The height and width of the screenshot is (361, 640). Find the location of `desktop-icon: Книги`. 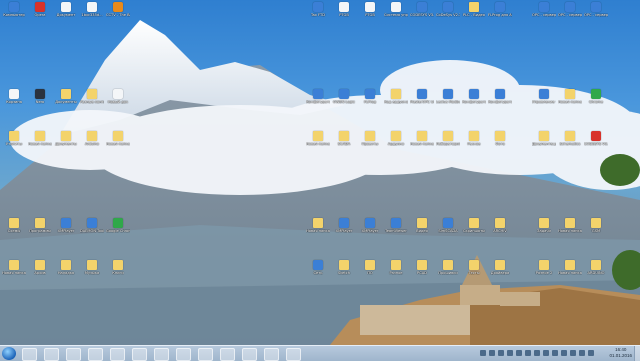

desktop-icon: Книги is located at coordinates (118, 267).